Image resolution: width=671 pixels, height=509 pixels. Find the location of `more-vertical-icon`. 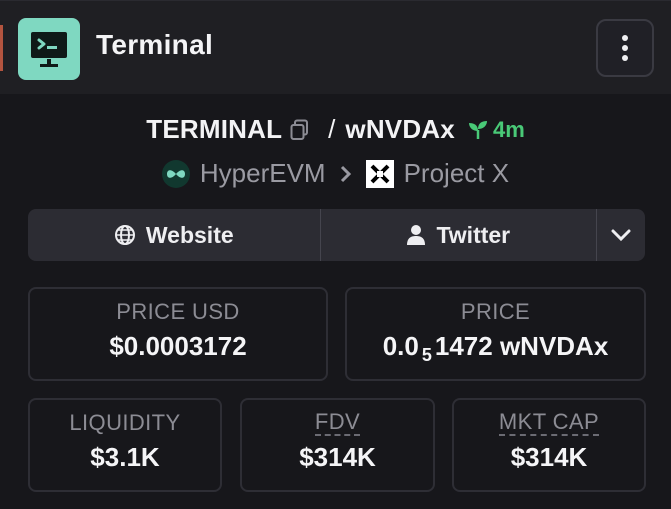

more-vertical-icon is located at coordinates (625, 38).